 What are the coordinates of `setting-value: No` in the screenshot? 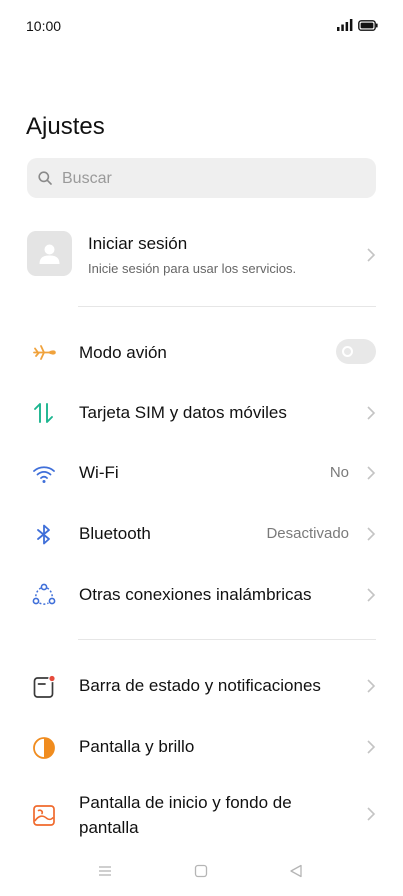 It's located at (339, 472).